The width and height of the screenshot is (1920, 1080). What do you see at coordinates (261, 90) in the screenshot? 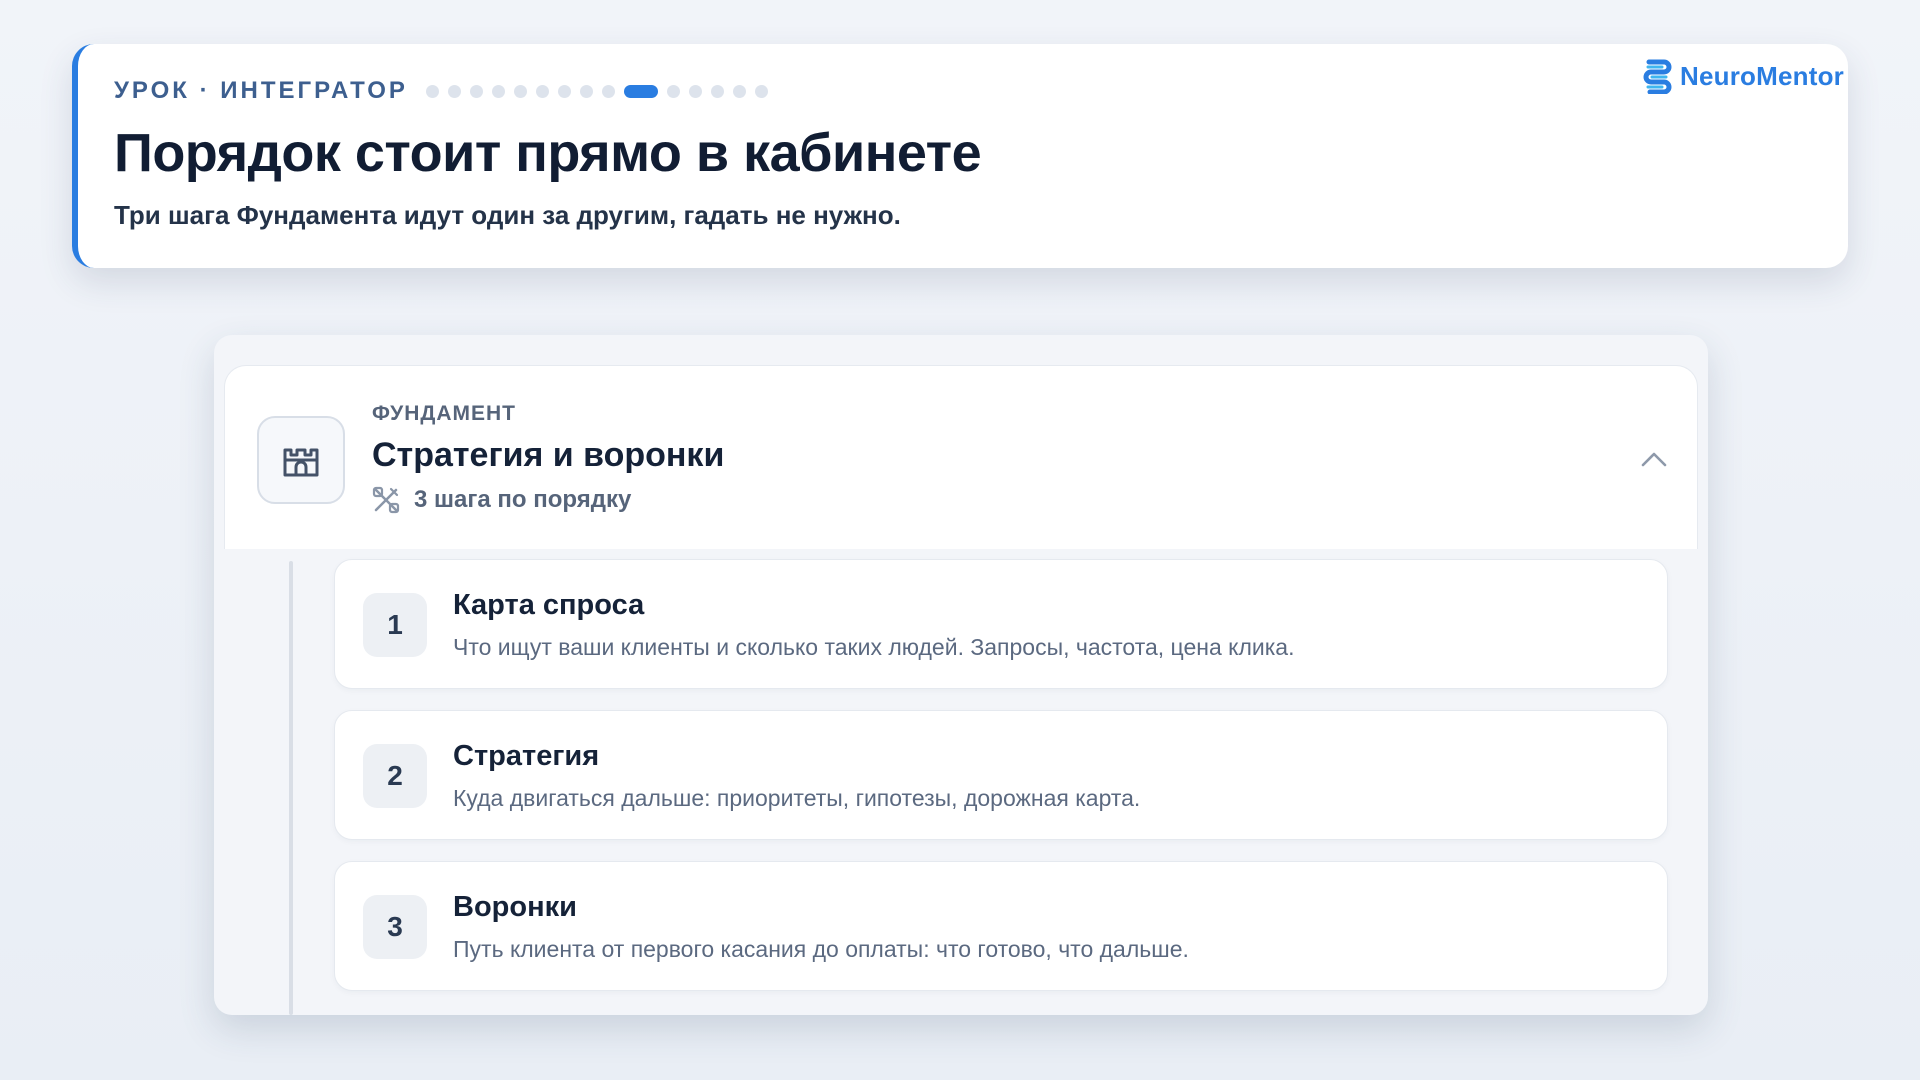
I see `lesson-kicker: УРОК · ИНТЕГРАТОР` at bounding box center [261, 90].